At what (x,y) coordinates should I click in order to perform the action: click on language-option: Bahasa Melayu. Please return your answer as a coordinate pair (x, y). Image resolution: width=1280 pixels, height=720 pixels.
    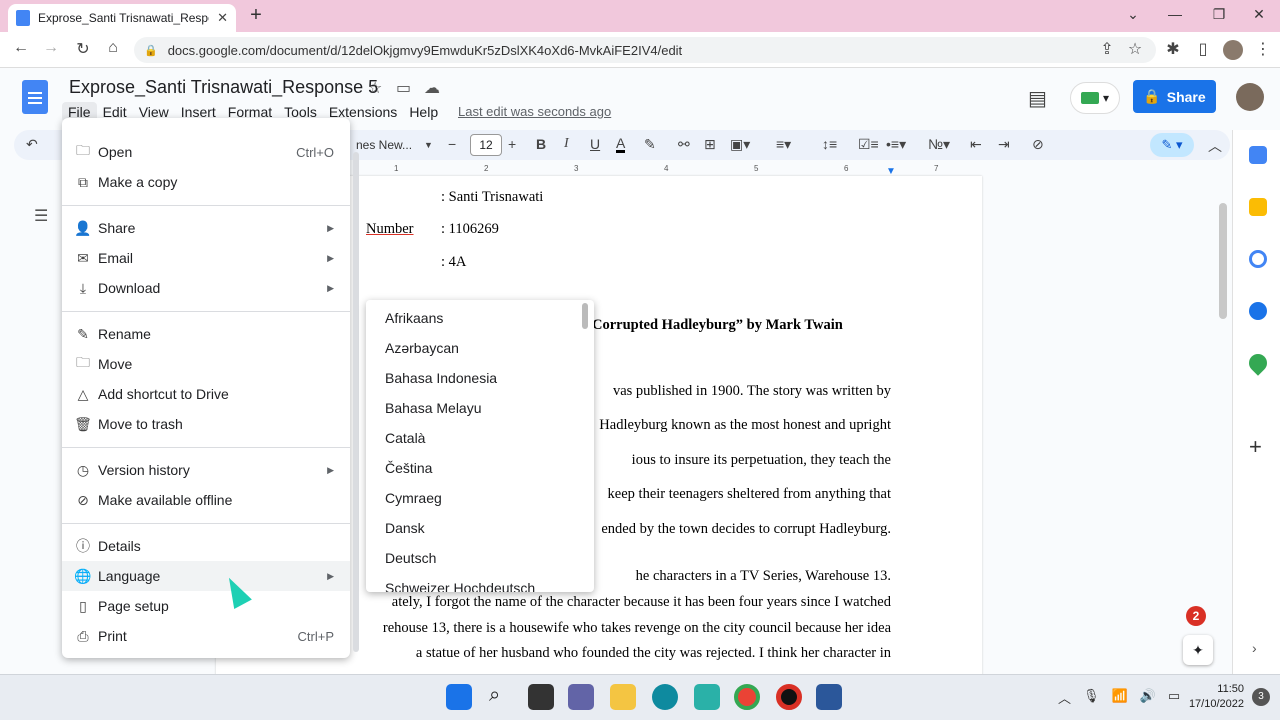
    Looking at the image, I should click on (433, 408).